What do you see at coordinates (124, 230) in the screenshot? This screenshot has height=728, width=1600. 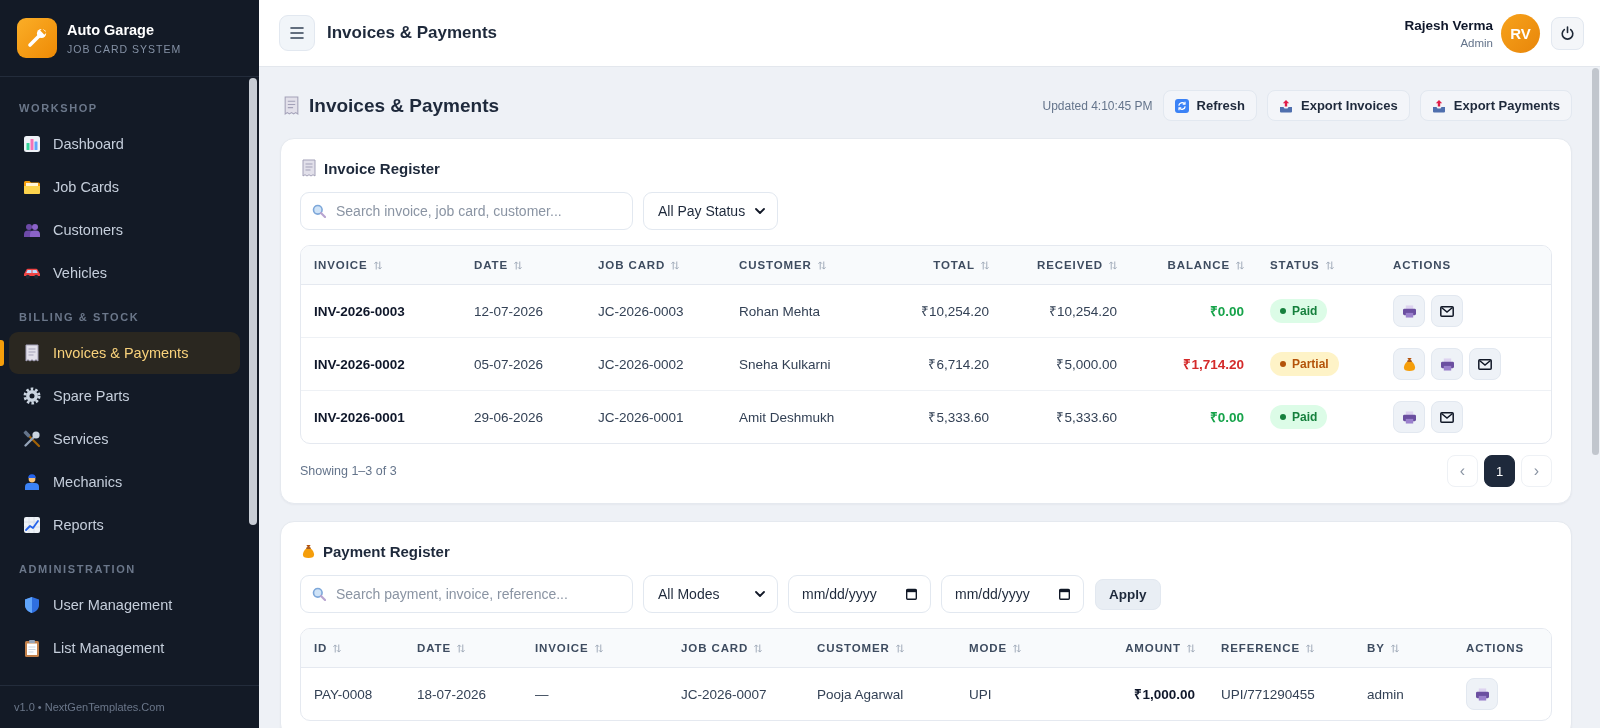 I see `sidebar-item: Customers` at bounding box center [124, 230].